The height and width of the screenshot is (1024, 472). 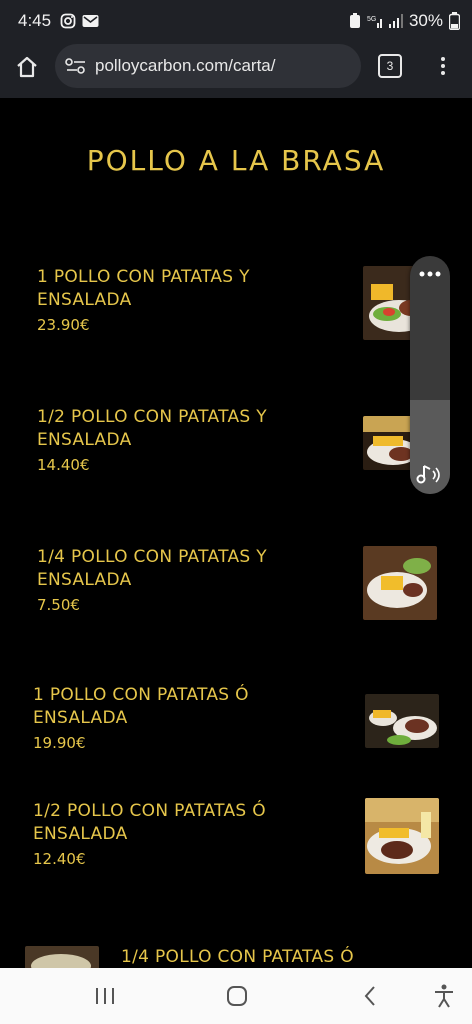 What do you see at coordinates (152, 557) in the screenshot?
I see `menu-item-name-line: 1/4 POLLO CON PATATAS Y` at bounding box center [152, 557].